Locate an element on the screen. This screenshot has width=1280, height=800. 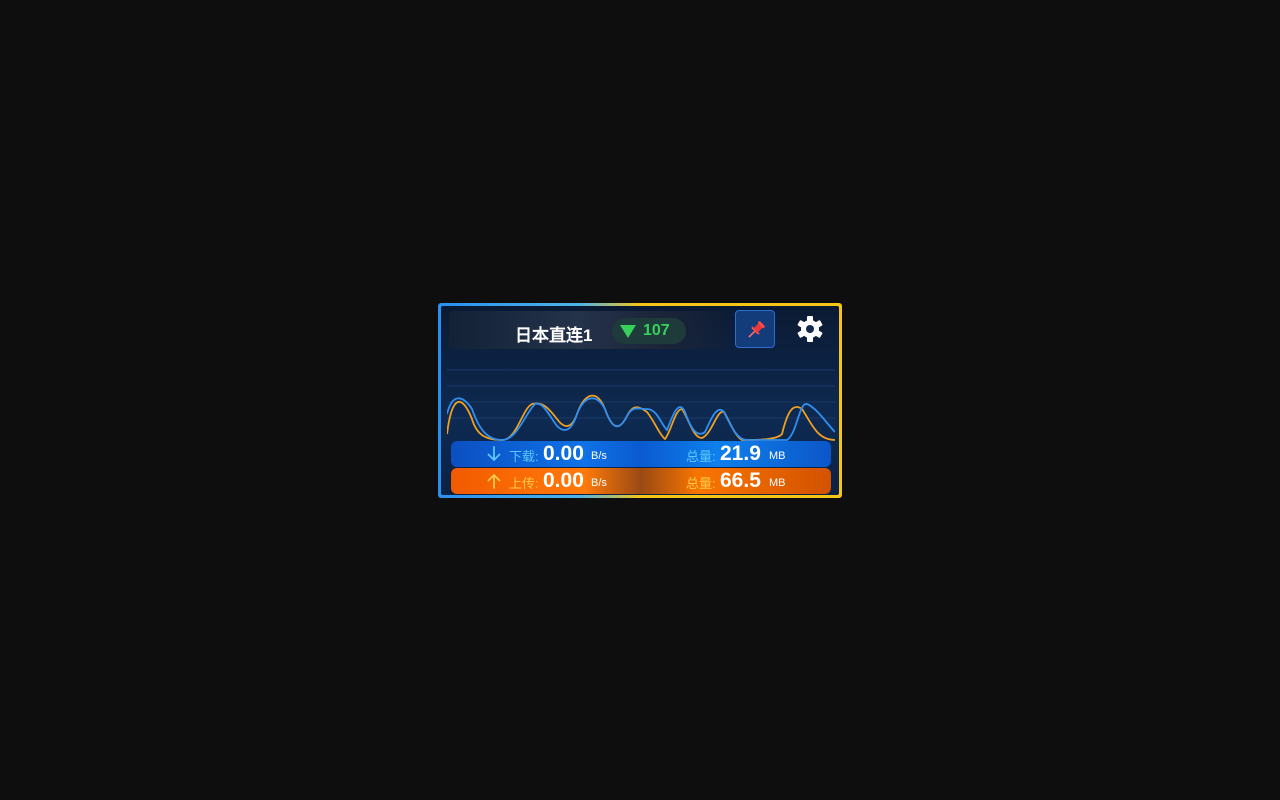
download-label: 下载: is located at coordinates (524, 456).